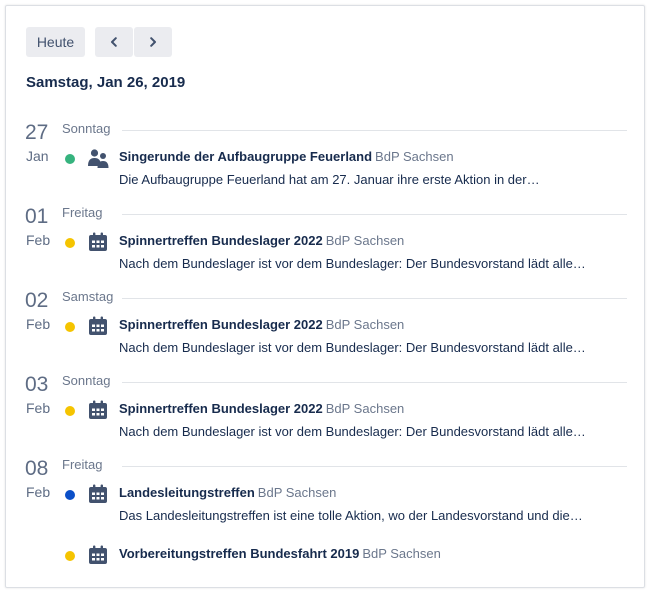 This screenshot has height=595, width=652. Describe the element at coordinates (187, 492) in the screenshot. I see `event-title-link: Landesleitungstreffen` at that location.